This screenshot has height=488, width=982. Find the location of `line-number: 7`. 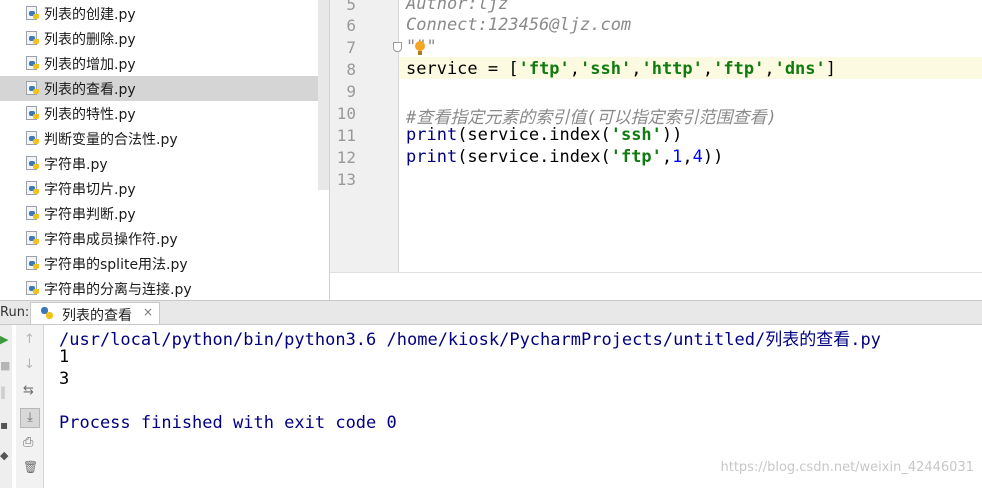

line-number: 7 is located at coordinates (351, 47).